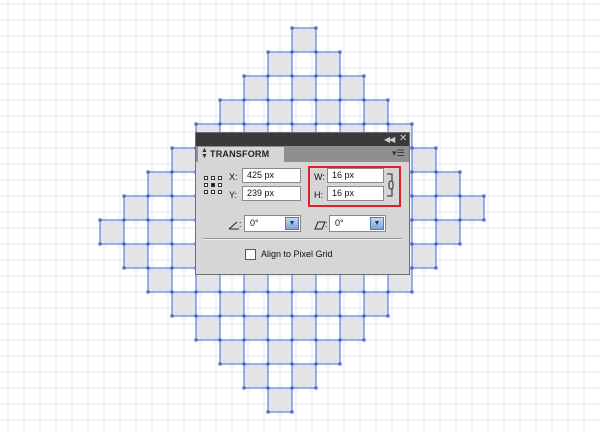  What do you see at coordinates (403, 139) in the screenshot?
I see `close-icon: ✕` at bounding box center [403, 139].